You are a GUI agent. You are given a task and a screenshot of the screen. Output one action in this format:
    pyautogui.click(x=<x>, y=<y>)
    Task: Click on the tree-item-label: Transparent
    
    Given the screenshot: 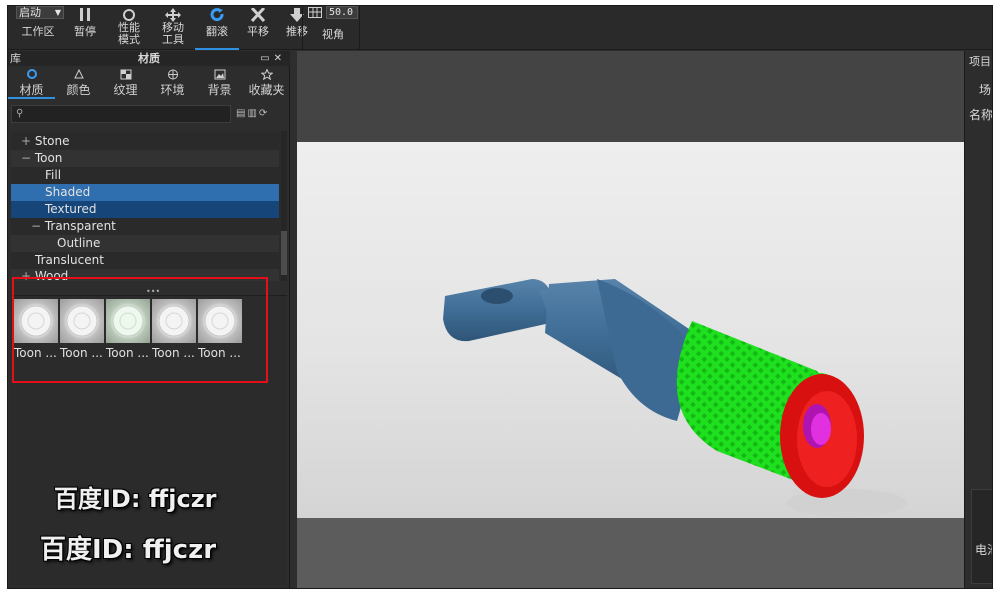 What is the action you would take?
    pyautogui.click(x=80, y=226)
    